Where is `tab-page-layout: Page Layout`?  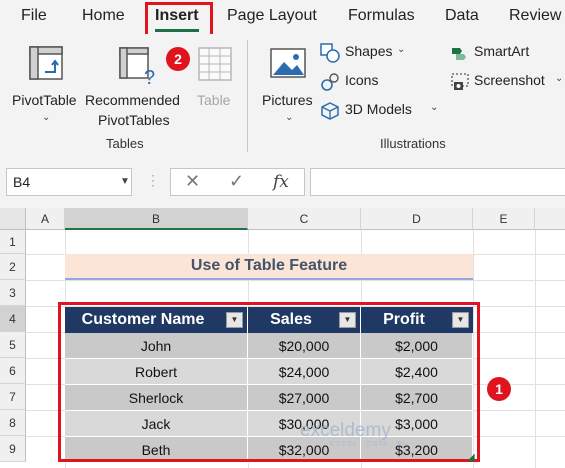 tab-page-layout: Page Layout is located at coordinates (272, 16).